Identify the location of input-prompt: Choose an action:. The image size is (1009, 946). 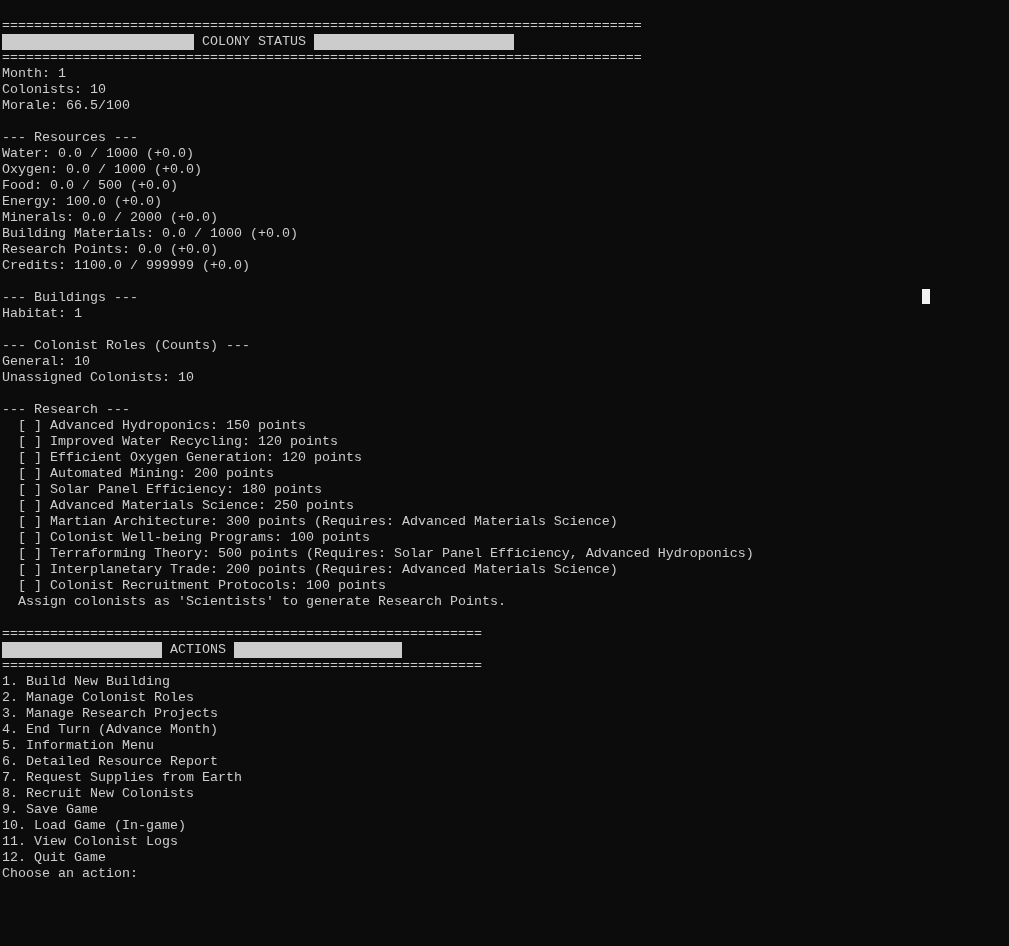
(70, 873).